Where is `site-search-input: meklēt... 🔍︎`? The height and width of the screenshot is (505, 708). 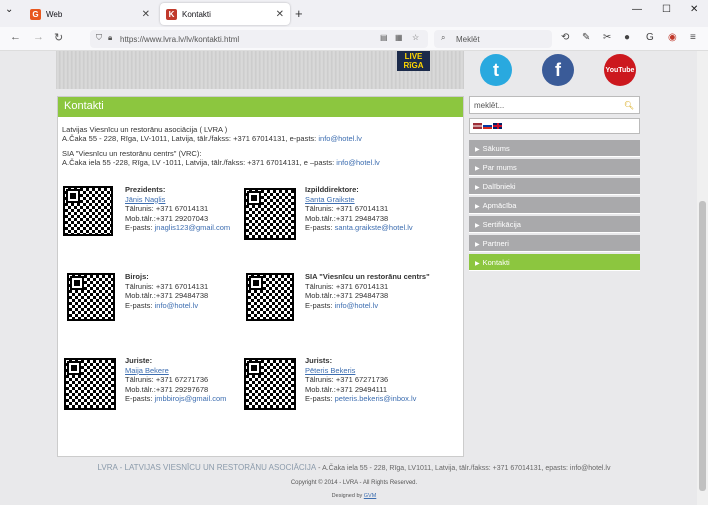
site-search-input: meklēt... 🔍︎ is located at coordinates (554, 105).